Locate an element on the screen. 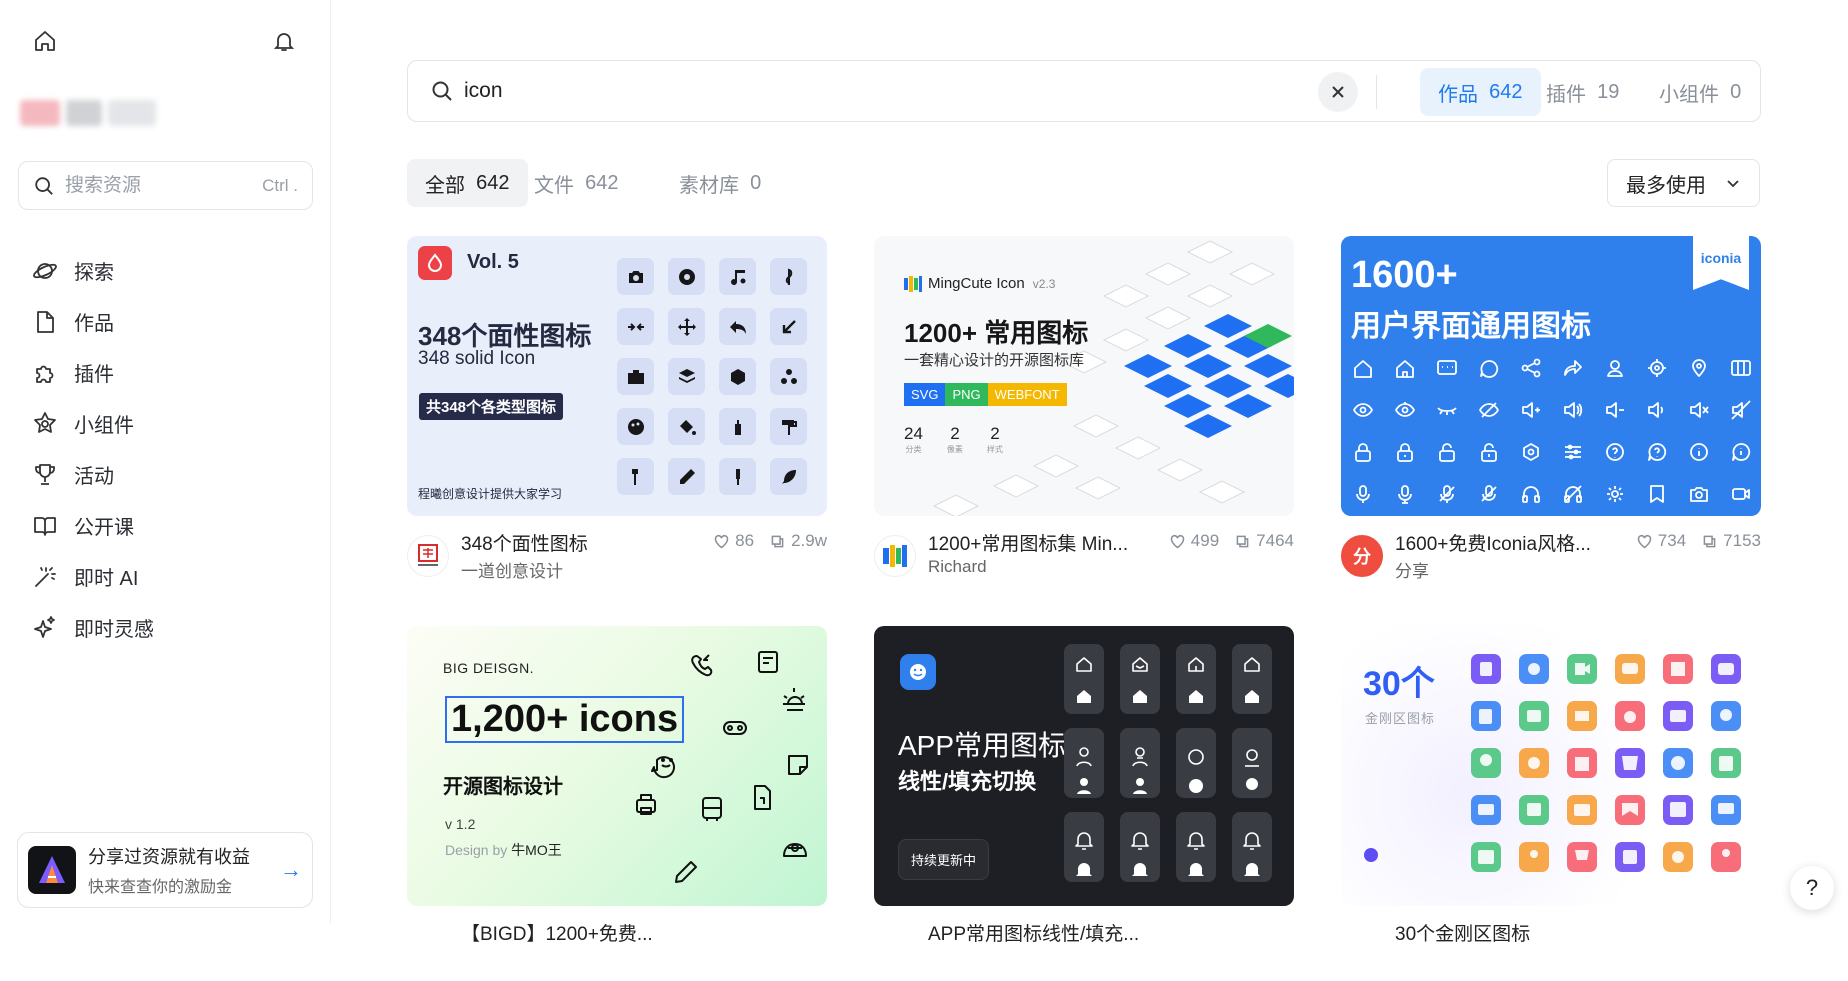 Image resolution: width=1848 pixels, height=981 pixels. card-meta: 分 1600+免费Iconia风格... 分享 734 7153 is located at coordinates (1551, 560).